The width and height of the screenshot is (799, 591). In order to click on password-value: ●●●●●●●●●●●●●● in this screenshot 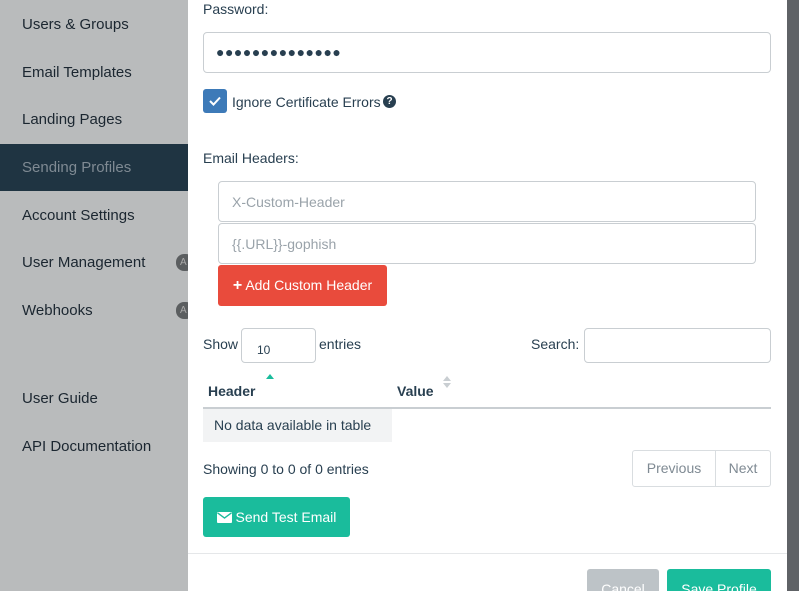, I will do `click(279, 52)`.